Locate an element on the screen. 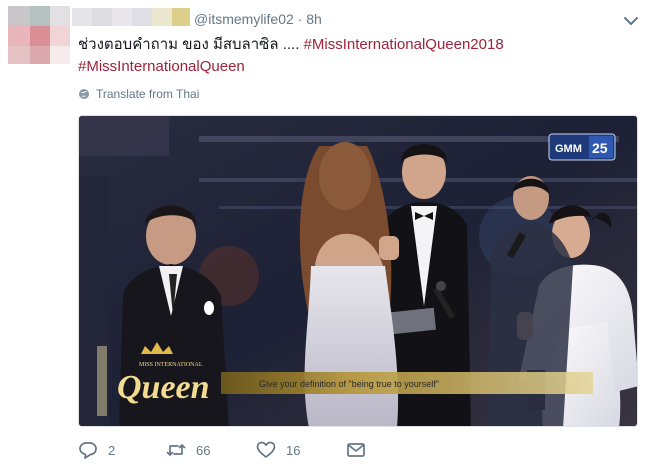  retweet-icon is located at coordinates (176, 450).